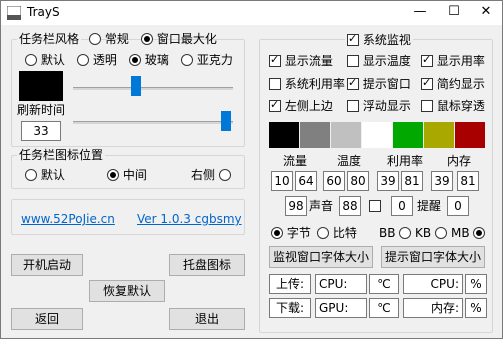 The image size is (503, 339). I want to click on mouse-through-checkbox, so click(427, 106).